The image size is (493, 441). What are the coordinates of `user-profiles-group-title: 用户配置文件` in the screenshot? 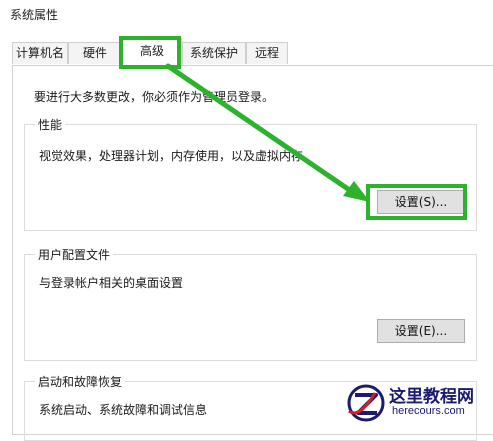 It's located at (74, 254).